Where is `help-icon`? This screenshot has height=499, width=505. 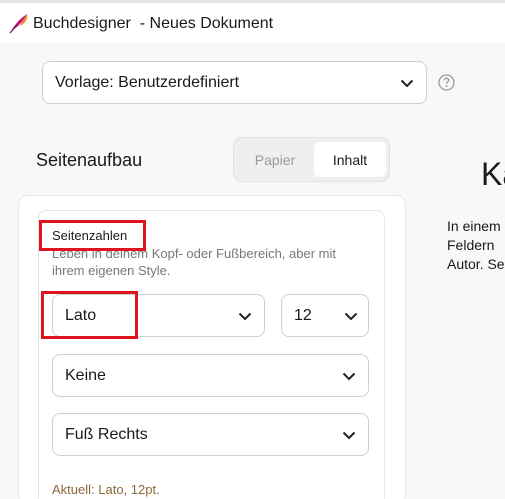
help-icon is located at coordinates (446, 82).